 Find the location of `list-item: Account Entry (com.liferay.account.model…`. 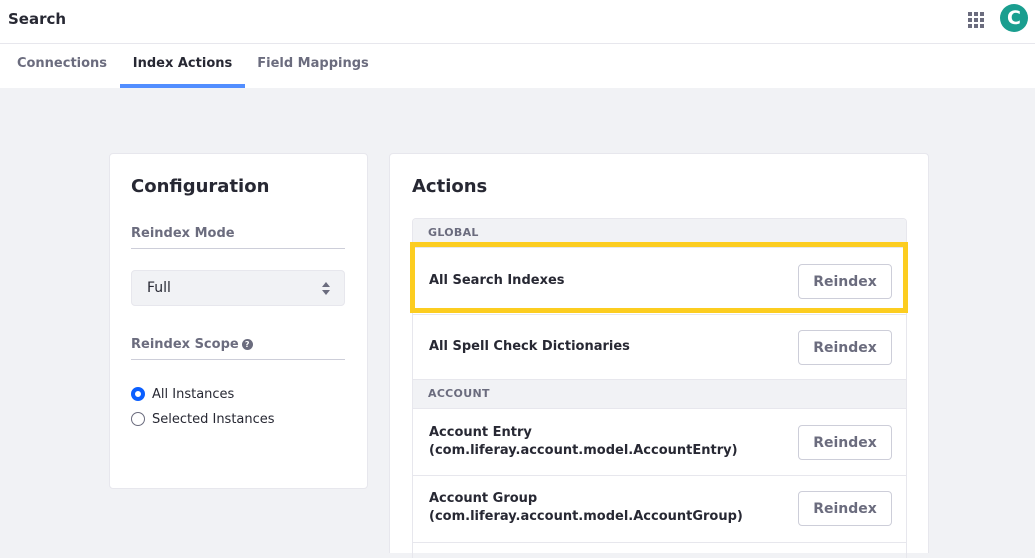

list-item: Account Entry (com.liferay.account.model… is located at coordinates (659, 442).